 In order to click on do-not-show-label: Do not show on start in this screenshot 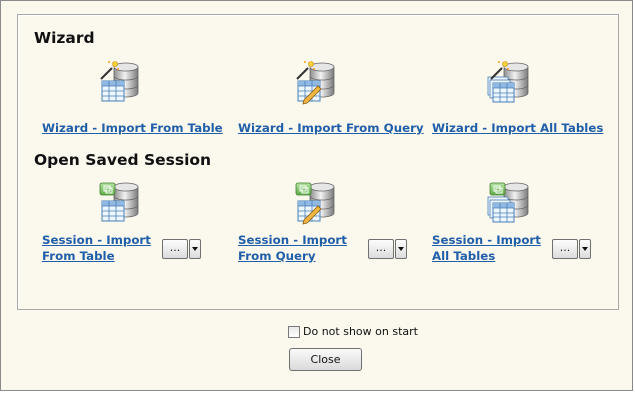, I will do `click(360, 331)`.